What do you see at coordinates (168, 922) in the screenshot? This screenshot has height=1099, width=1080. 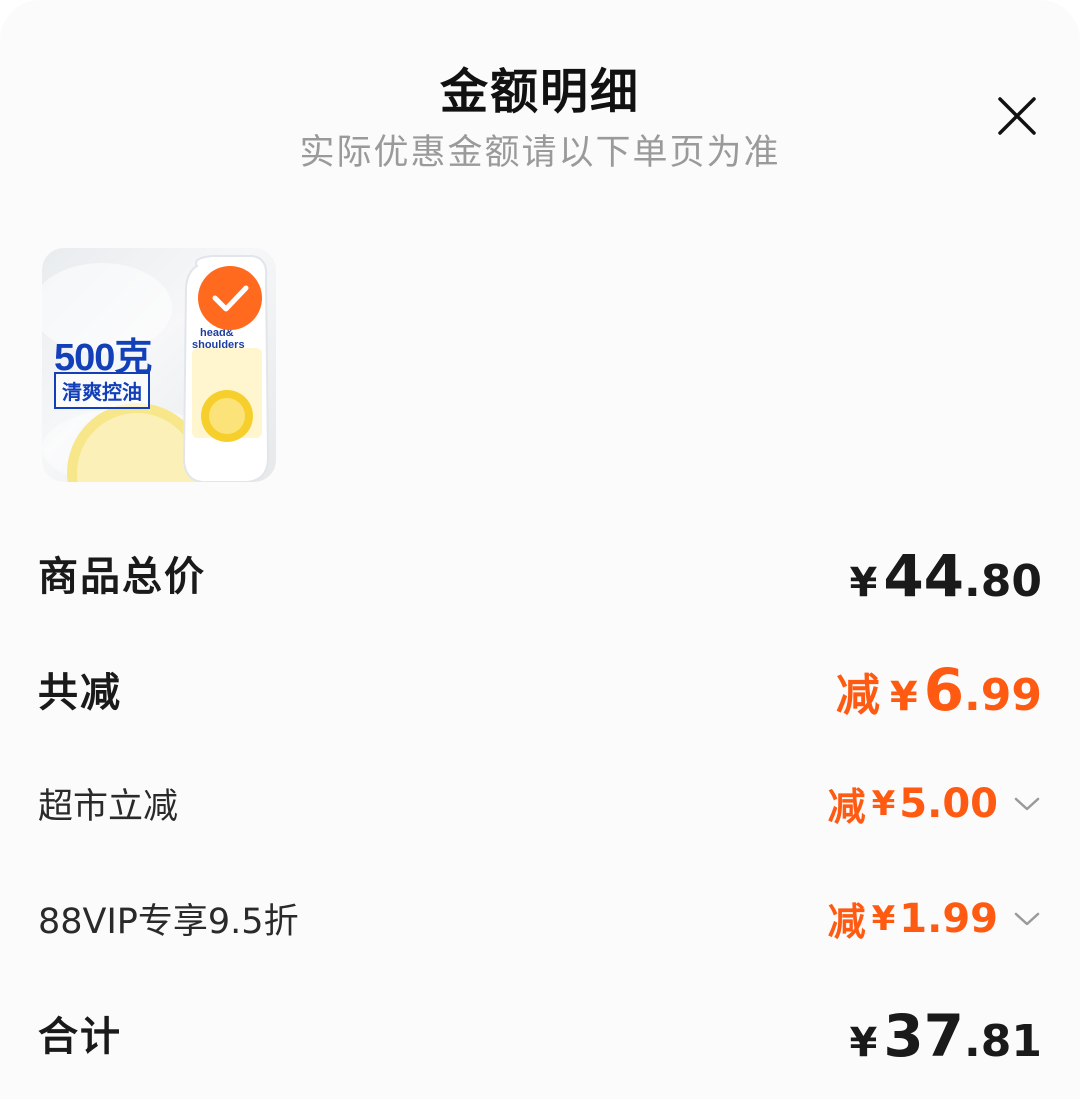 I see `vip-discount-label: 88VIP专享9.5折` at bounding box center [168, 922].